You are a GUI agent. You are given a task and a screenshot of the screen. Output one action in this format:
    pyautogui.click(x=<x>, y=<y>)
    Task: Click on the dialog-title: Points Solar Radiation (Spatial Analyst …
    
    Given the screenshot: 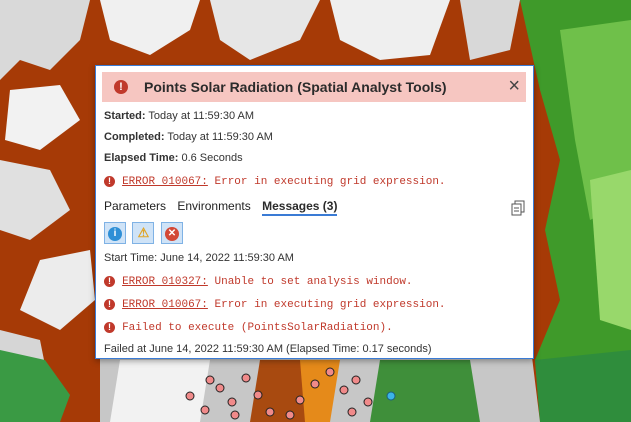 What is the action you would take?
    pyautogui.click(x=295, y=87)
    